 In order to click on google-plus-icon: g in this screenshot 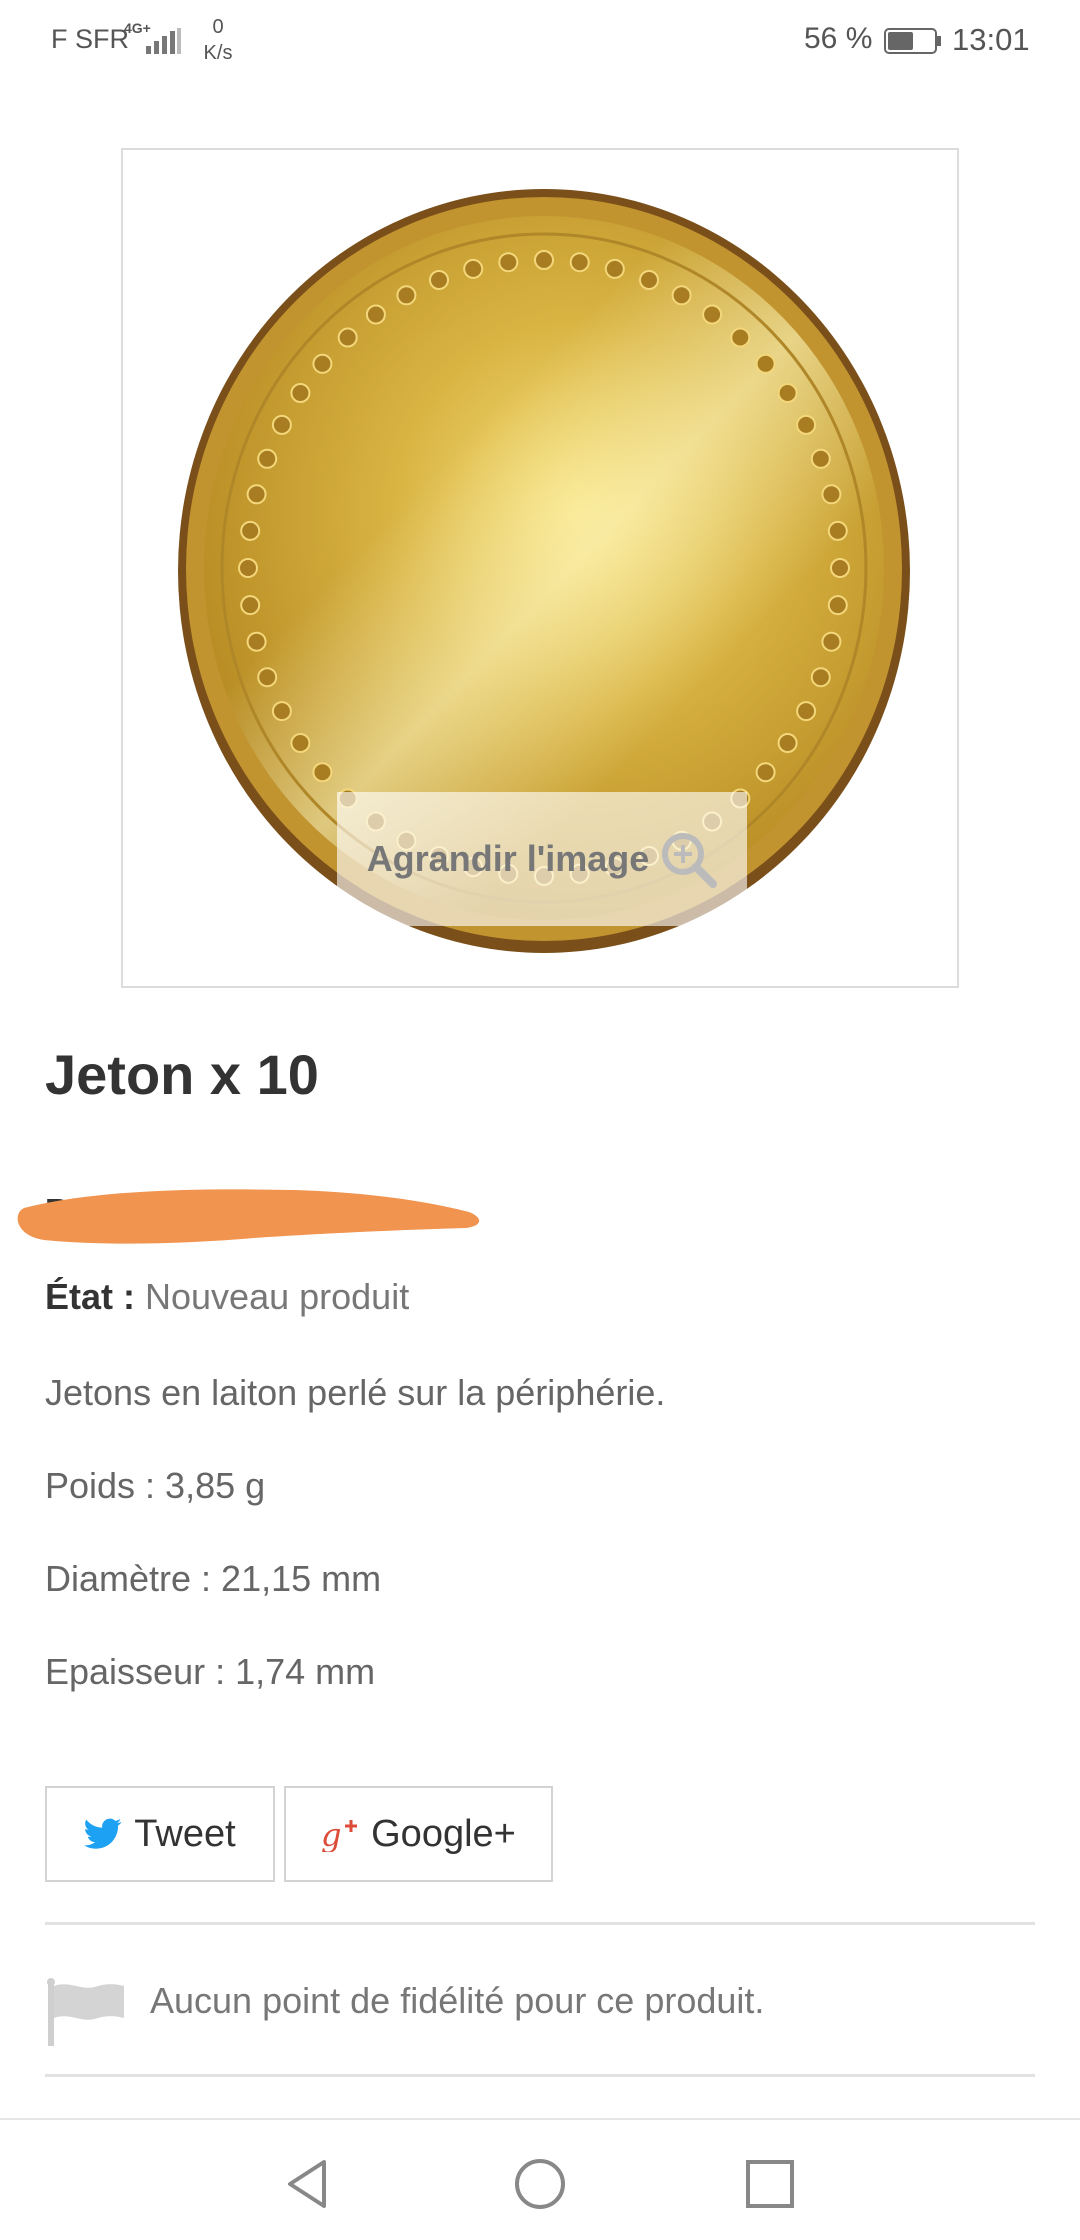, I will do `click(339, 1834)`.